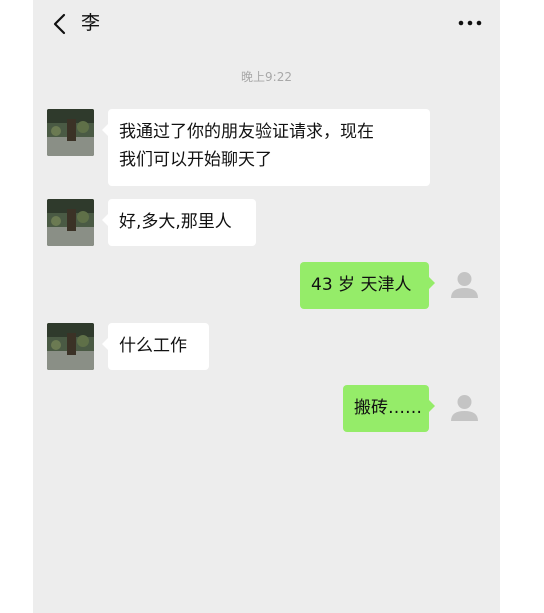 This screenshot has width=544, height=613. What do you see at coordinates (153, 346) in the screenshot?
I see `message-text: 什么工作` at bounding box center [153, 346].